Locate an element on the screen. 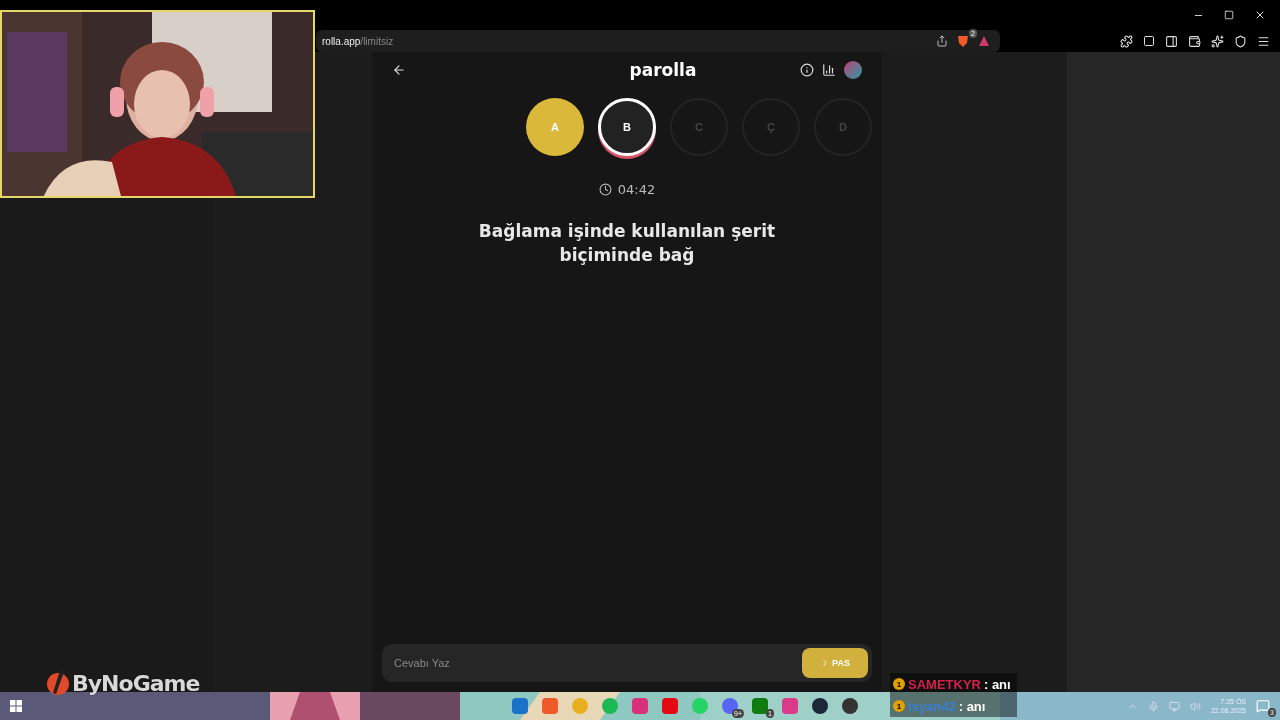  sidebar-icon is located at coordinates (1171, 41).